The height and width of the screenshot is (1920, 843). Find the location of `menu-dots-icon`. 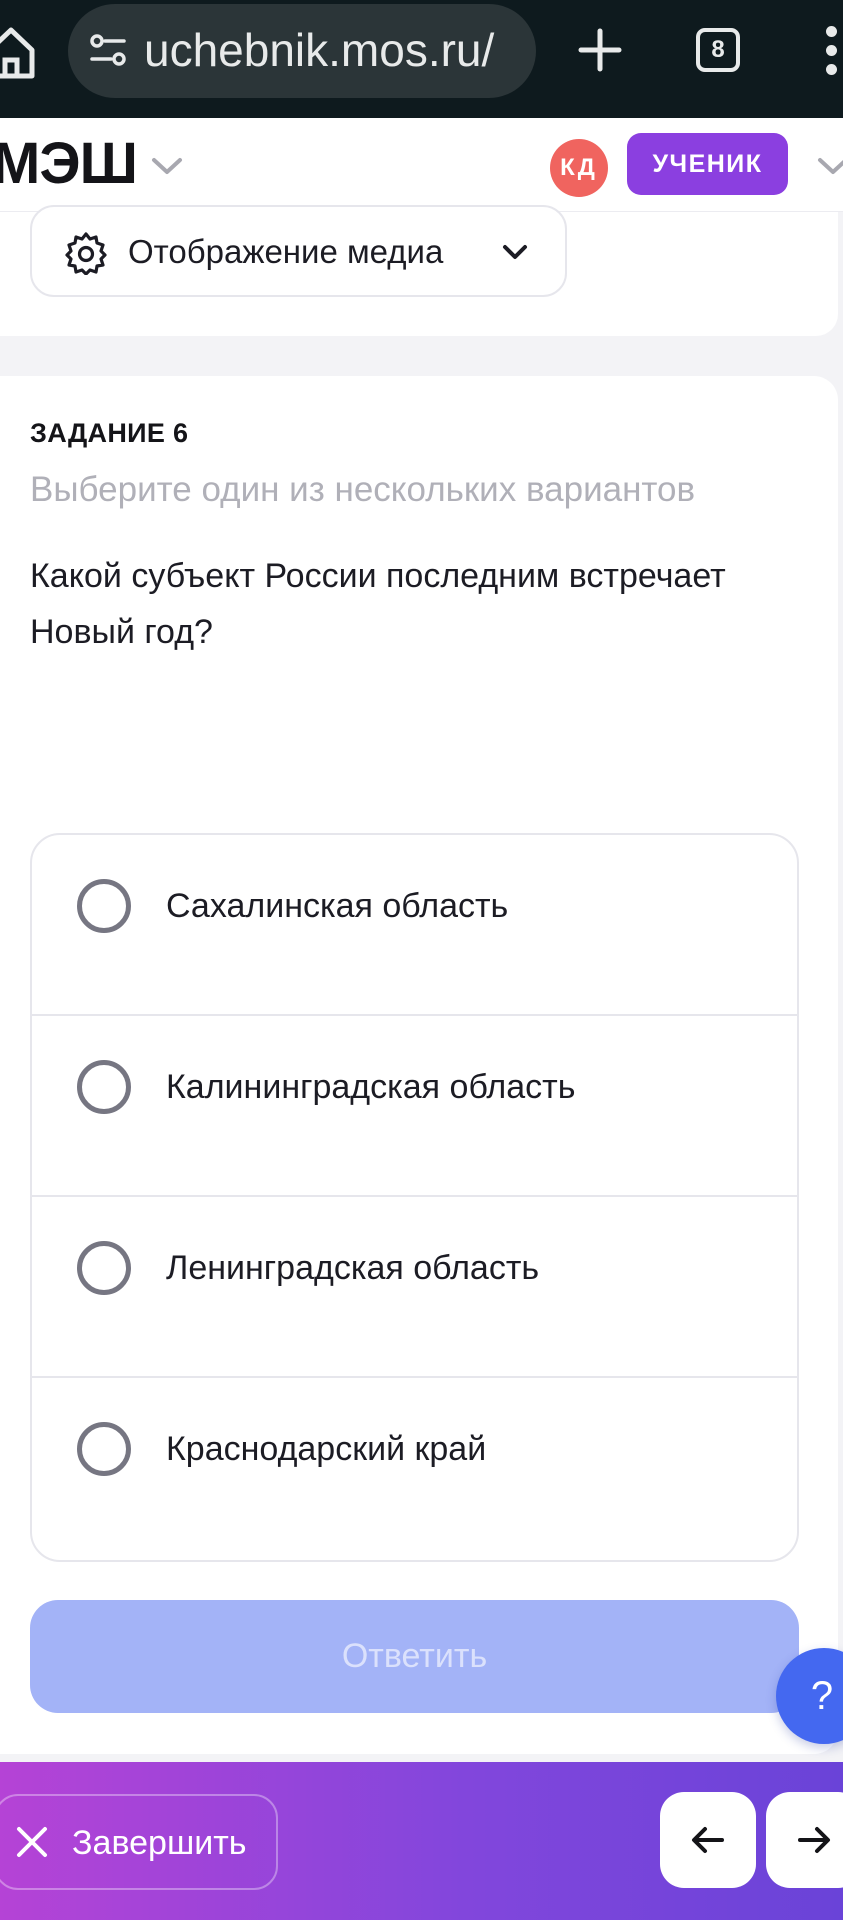

menu-dots-icon is located at coordinates (833, 54).